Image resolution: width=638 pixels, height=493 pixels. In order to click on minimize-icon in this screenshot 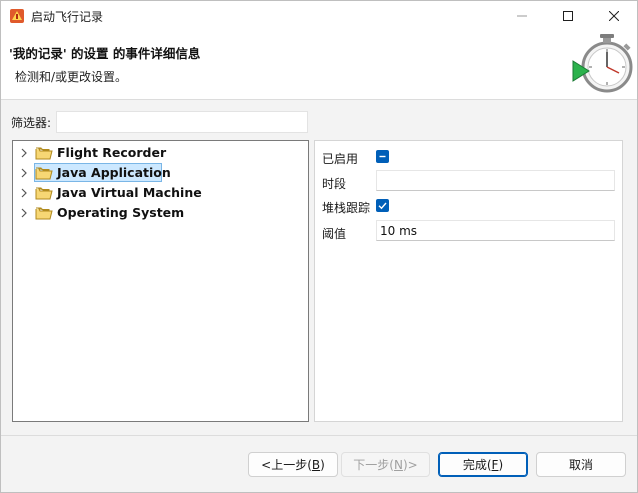, I will do `click(522, 16)`.